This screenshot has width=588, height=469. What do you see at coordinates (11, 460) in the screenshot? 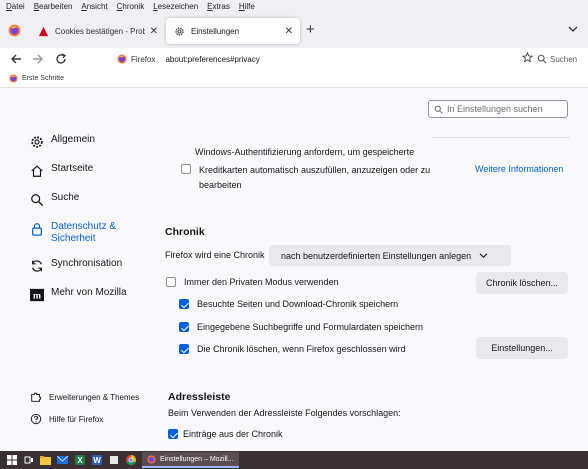
I see `windows-start-icon` at bounding box center [11, 460].